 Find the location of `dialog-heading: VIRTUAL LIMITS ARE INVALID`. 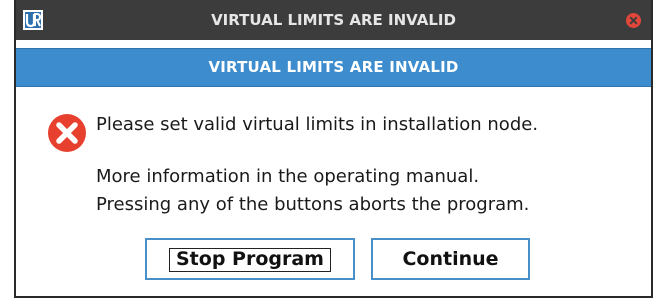

dialog-heading: VIRTUAL LIMITS ARE INVALID is located at coordinates (333, 67).